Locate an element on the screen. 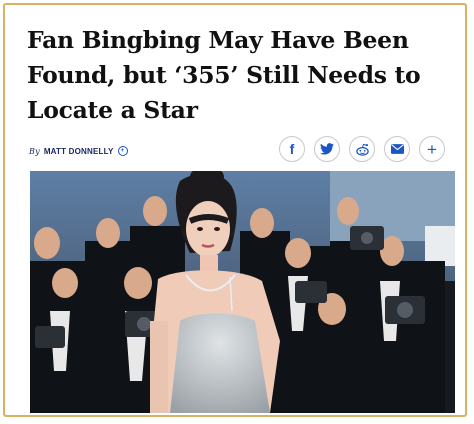  headline-line-1: Fan Bingbing May Have Been is located at coordinates (218, 40).